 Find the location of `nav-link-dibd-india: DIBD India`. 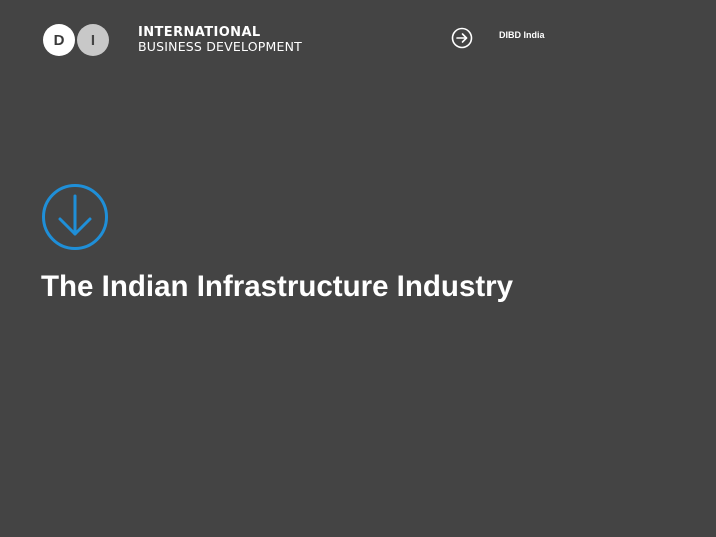

nav-link-dibd-india: DIBD India is located at coordinates (522, 35).